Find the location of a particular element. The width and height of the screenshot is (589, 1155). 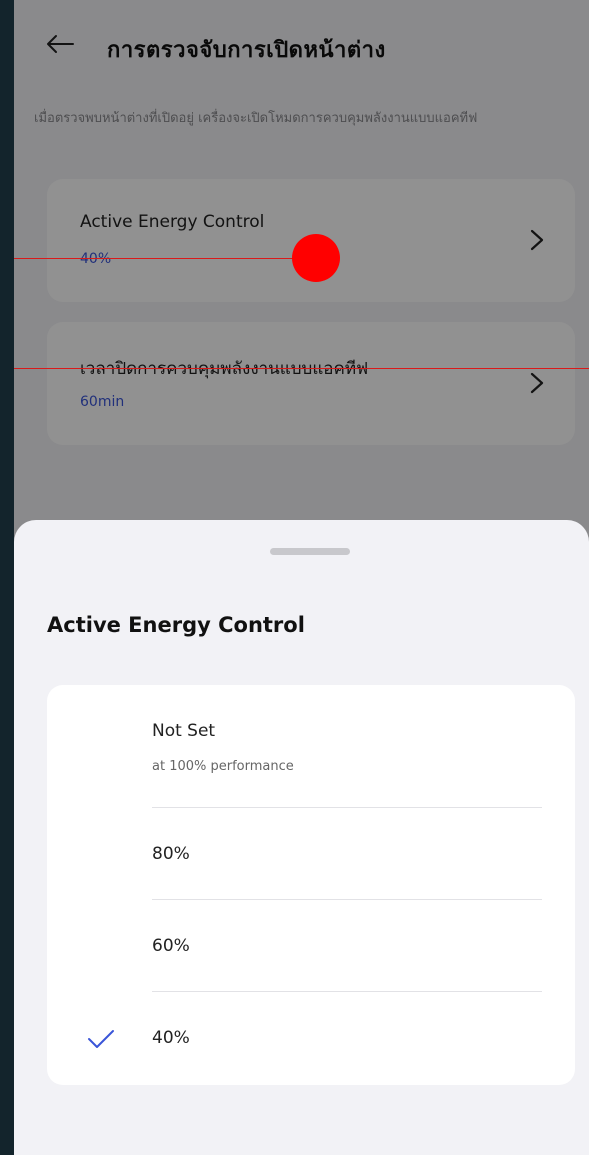

option-not-set: Not Set at 100% performance is located at coordinates (311, 746).